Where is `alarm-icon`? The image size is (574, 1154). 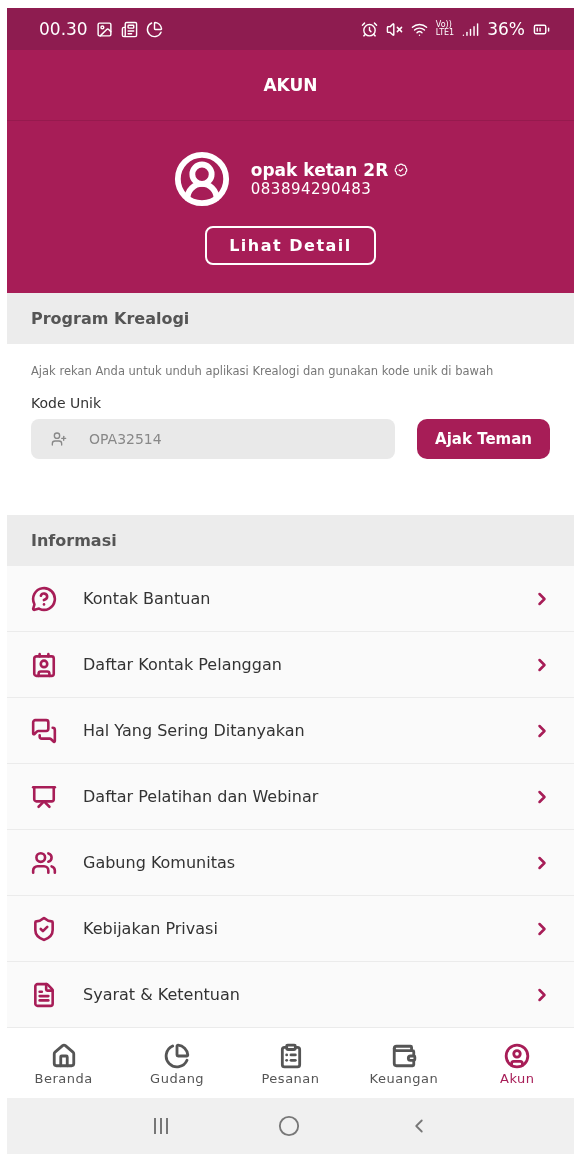 alarm-icon is located at coordinates (369, 29).